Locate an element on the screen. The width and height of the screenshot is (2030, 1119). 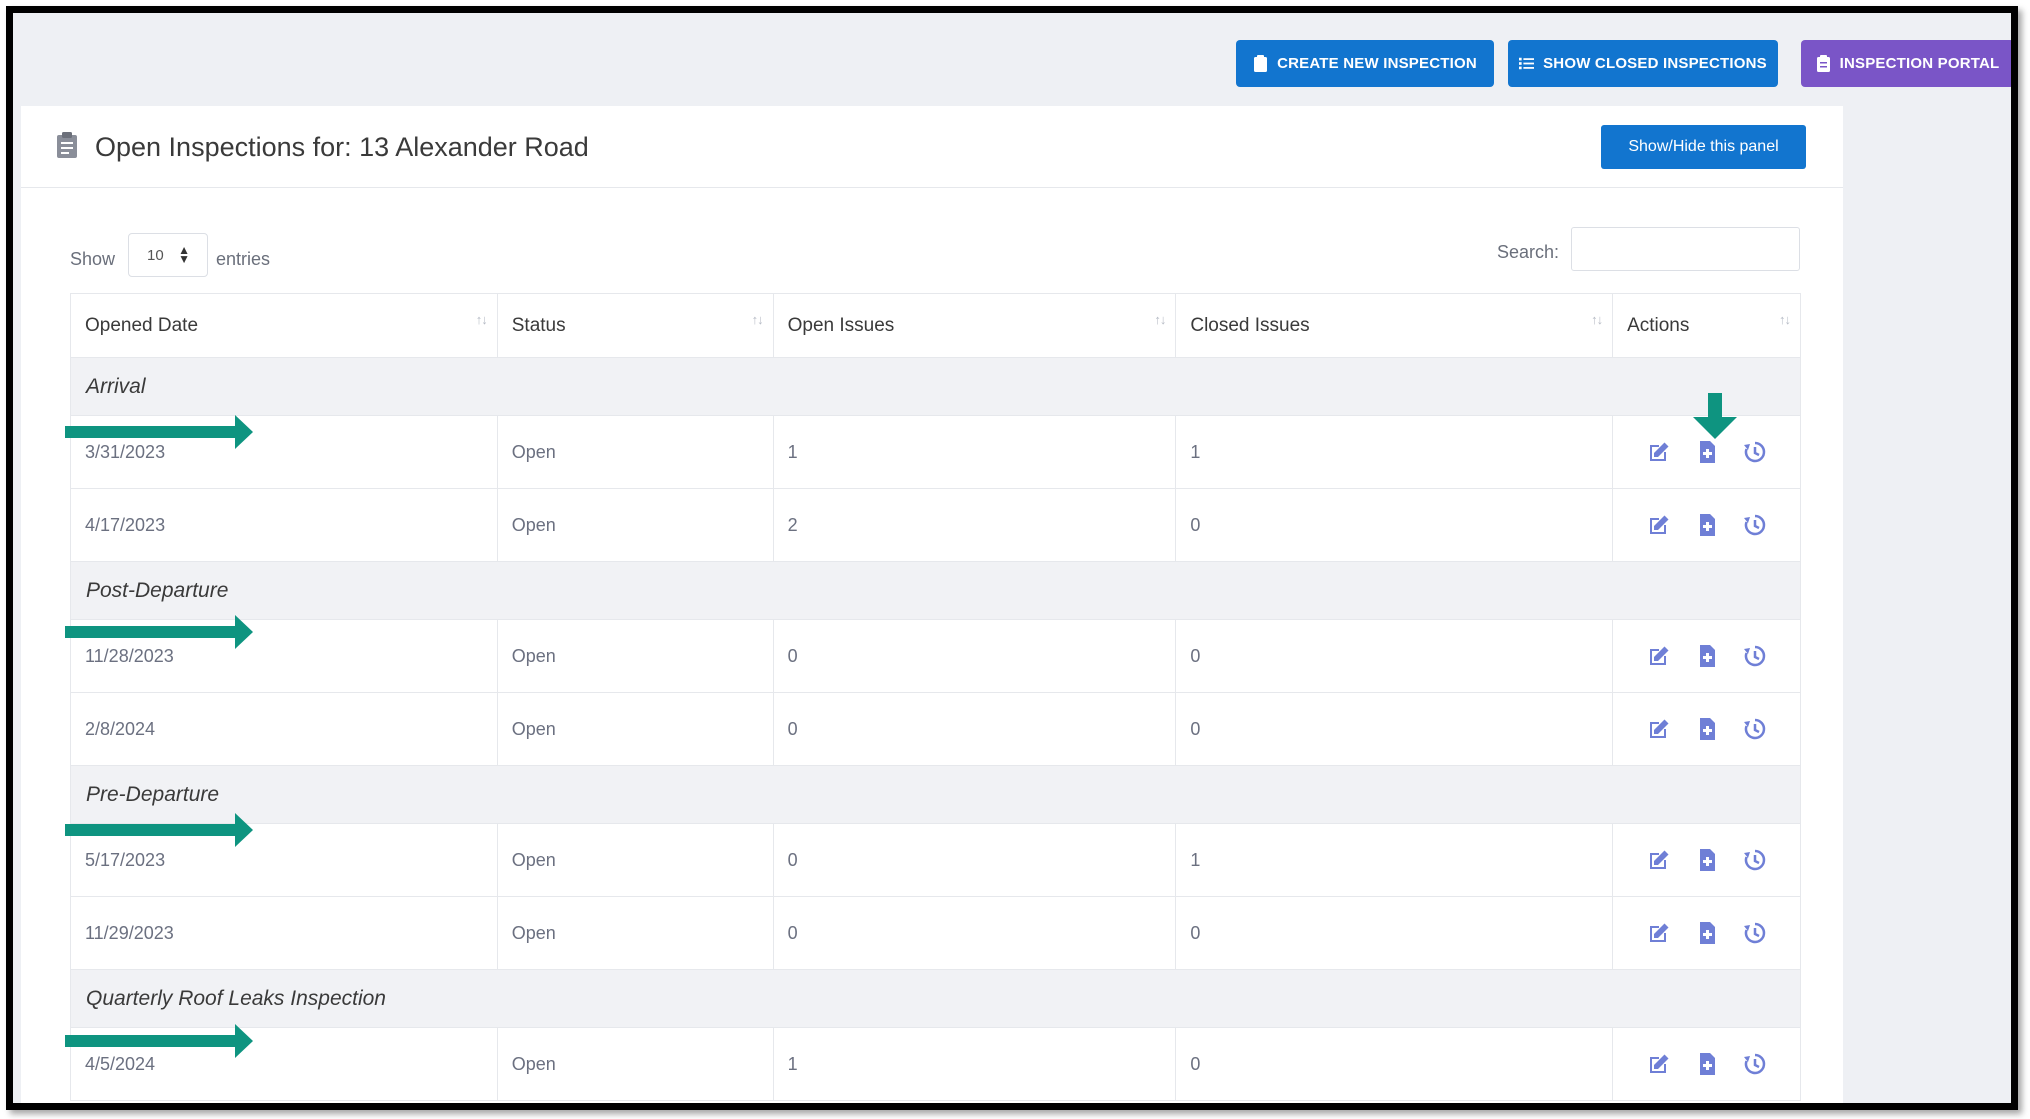
clipboard-icon is located at coordinates (67, 145).